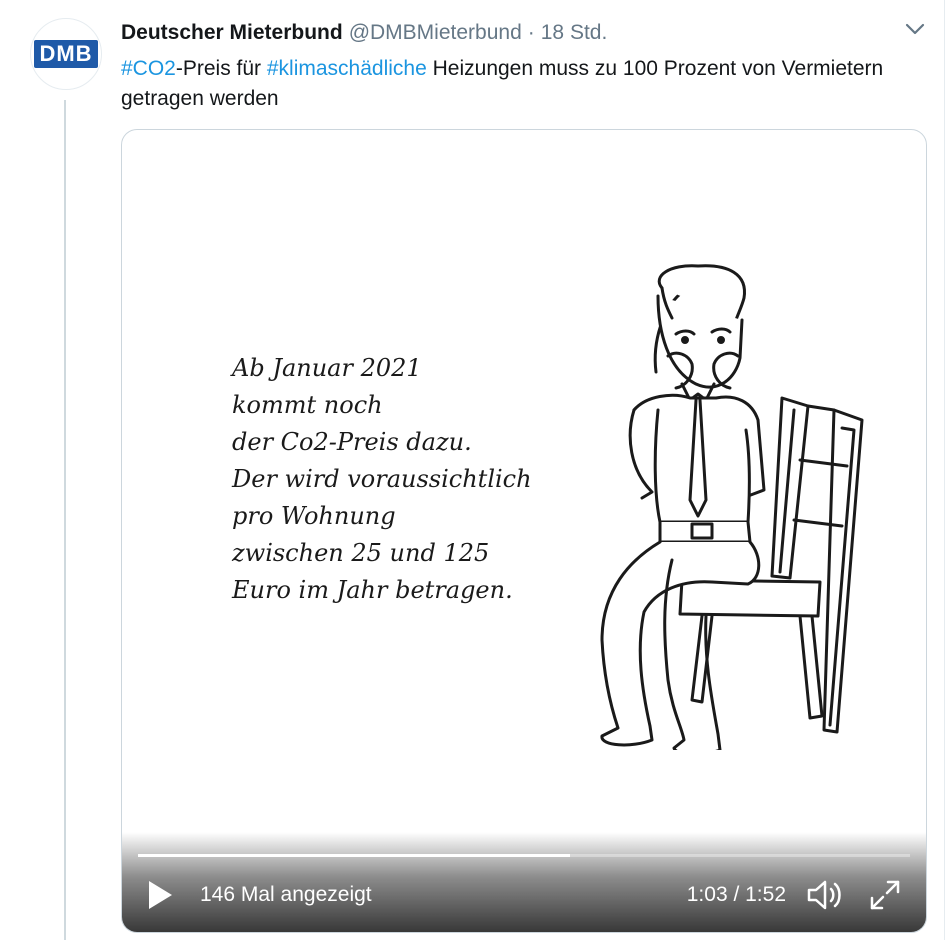  I want to click on video-caption-line: Der wird voraussichtlich, so click(382, 479).